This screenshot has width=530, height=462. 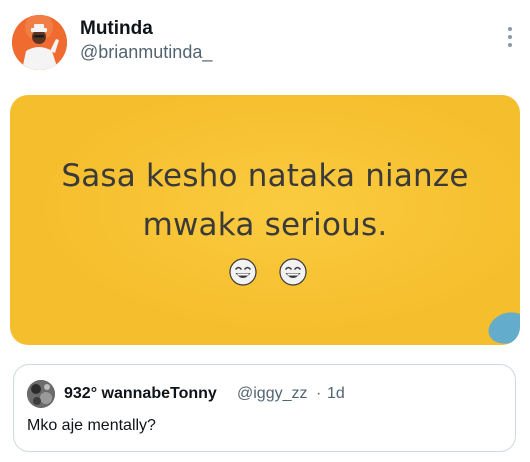 What do you see at coordinates (140, 394) in the screenshot?
I see `quoted-author-name: 932° wannabeTonny` at bounding box center [140, 394].